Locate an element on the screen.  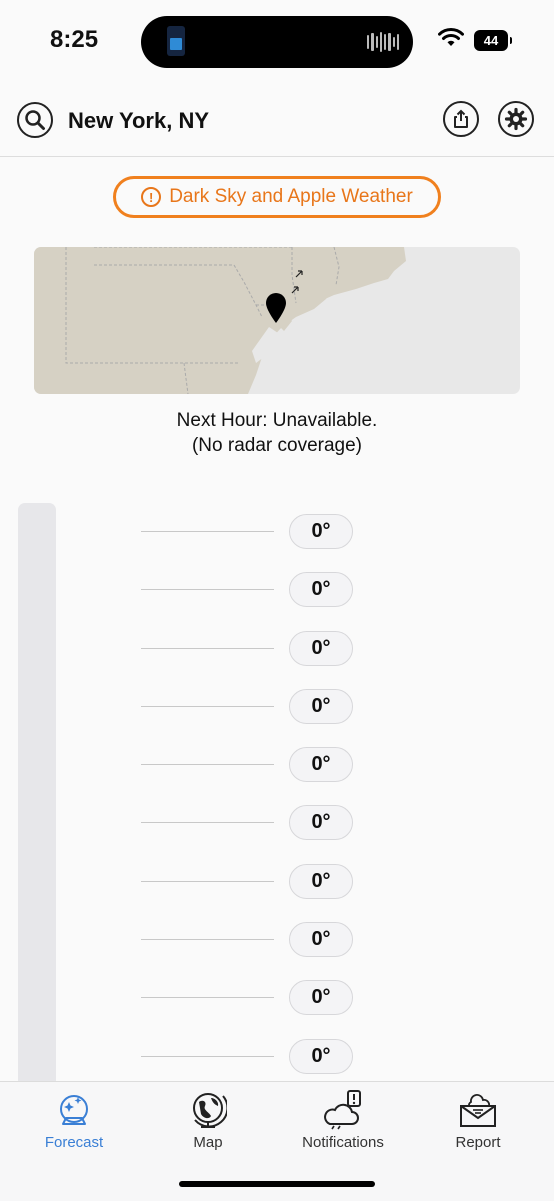
status-bar: 8:25 44 is located at coordinates (277, 42).